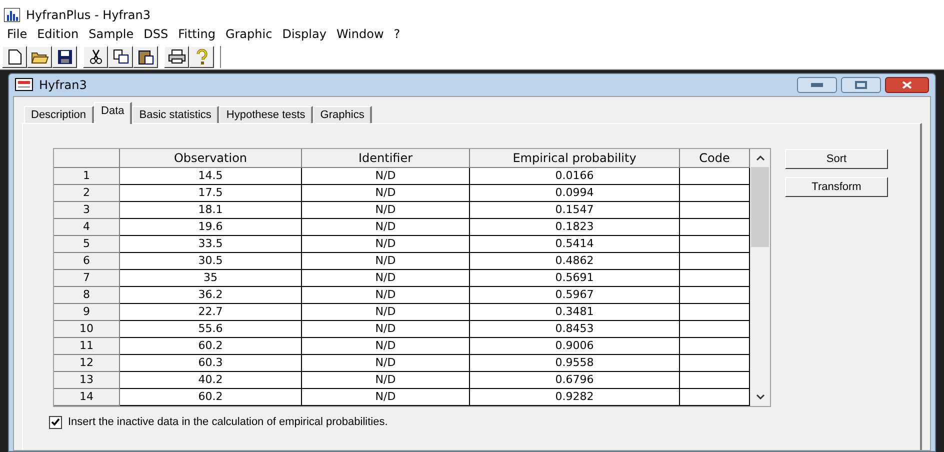 The image size is (944, 452). Describe the element at coordinates (211, 210) in the screenshot. I see `table-cell: 18.1` at that location.